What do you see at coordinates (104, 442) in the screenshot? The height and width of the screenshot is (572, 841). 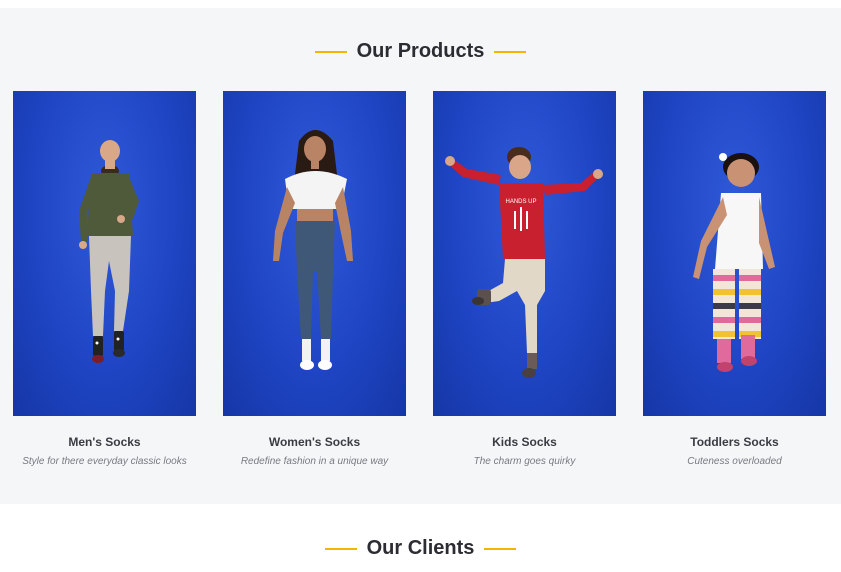 I see `product-name-mens: Men's Socks` at bounding box center [104, 442].